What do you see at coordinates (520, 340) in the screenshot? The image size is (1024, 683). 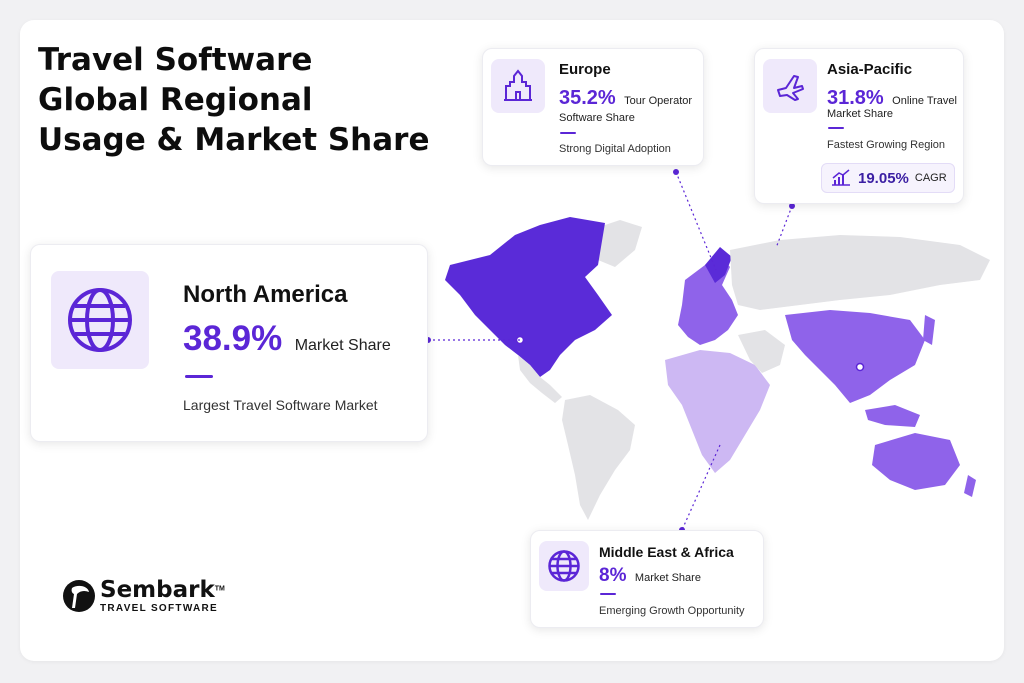 I see `map-dot-north-america` at bounding box center [520, 340].